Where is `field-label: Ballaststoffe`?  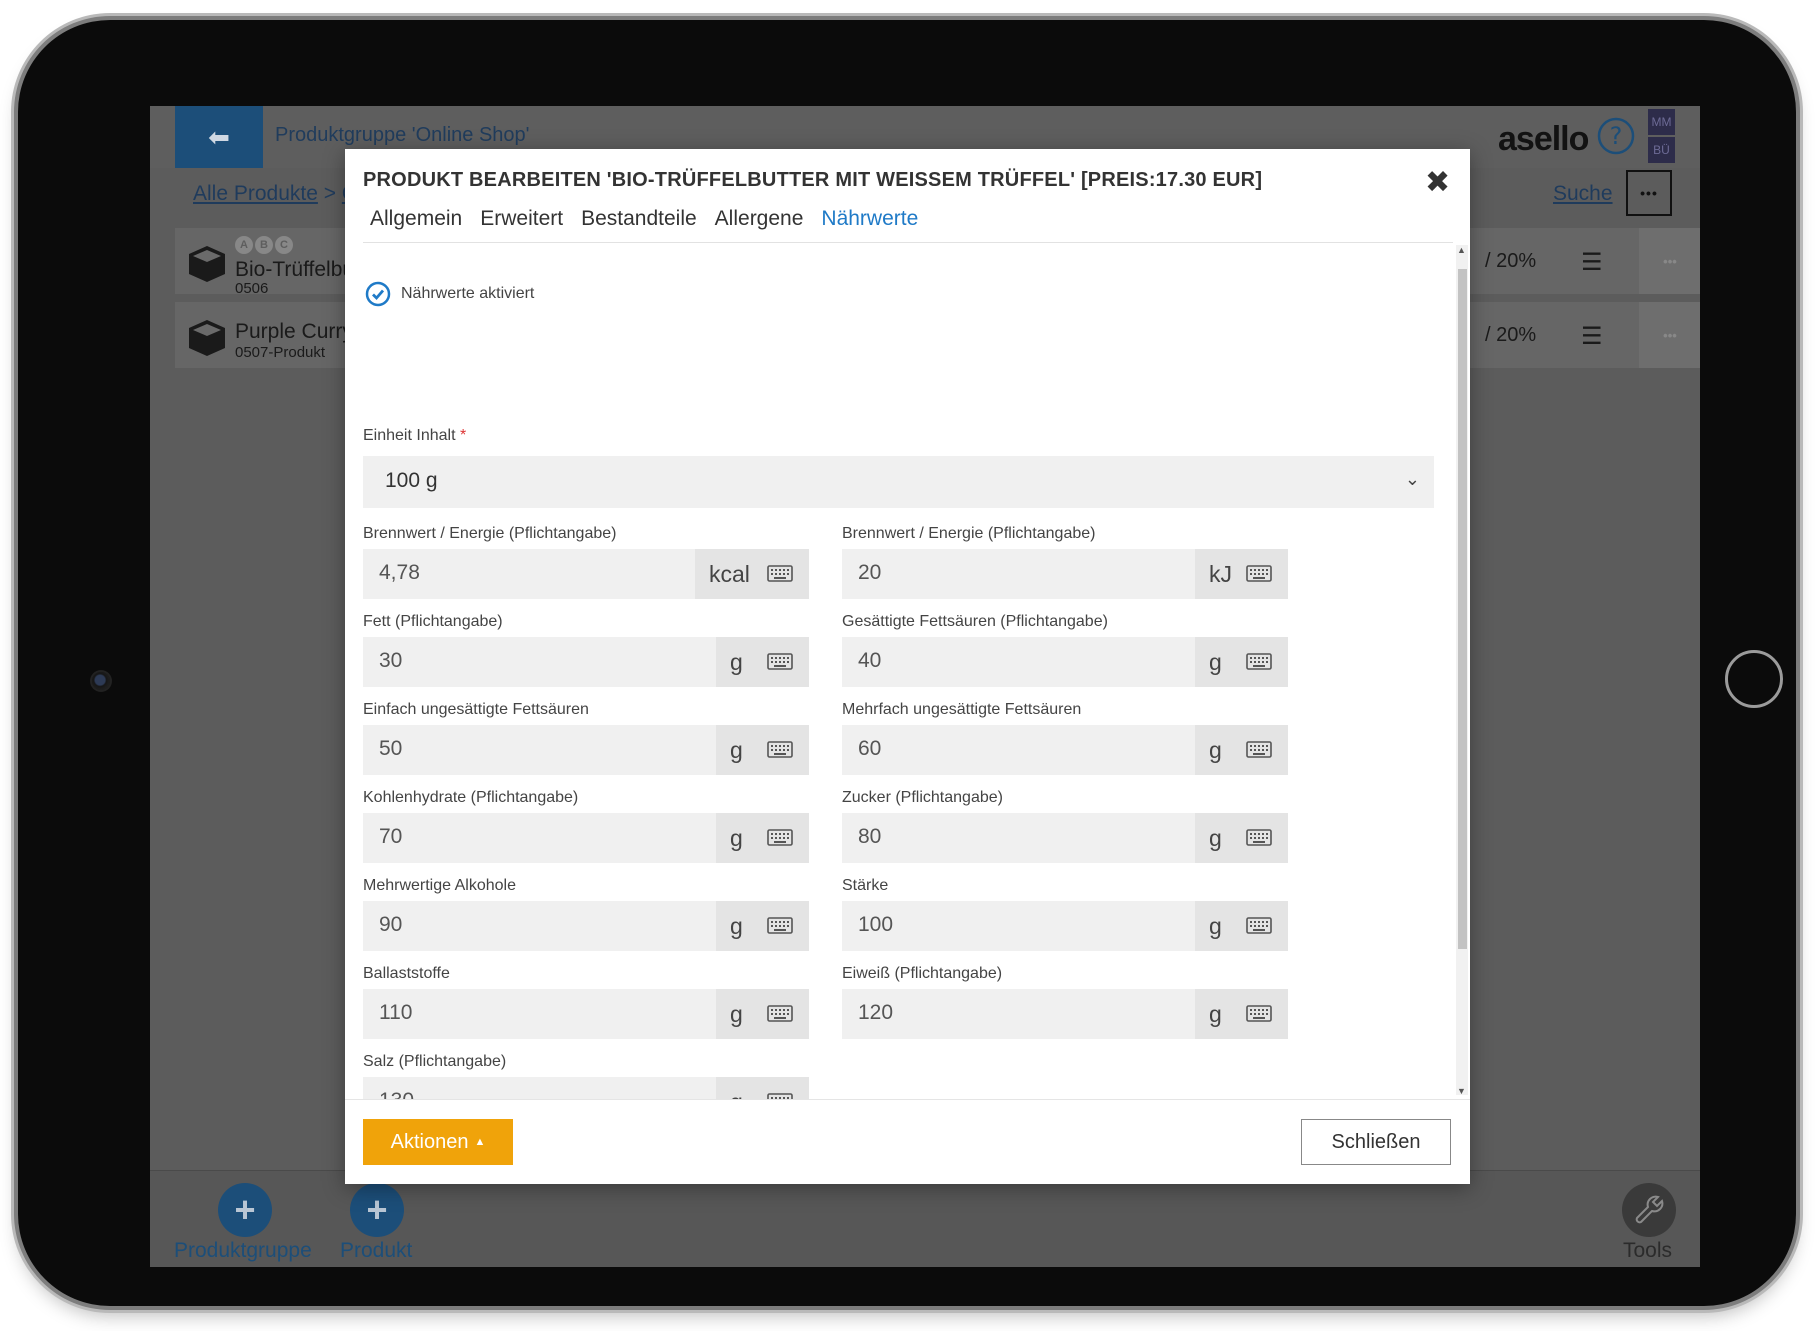 field-label: Ballaststoffe is located at coordinates (406, 973).